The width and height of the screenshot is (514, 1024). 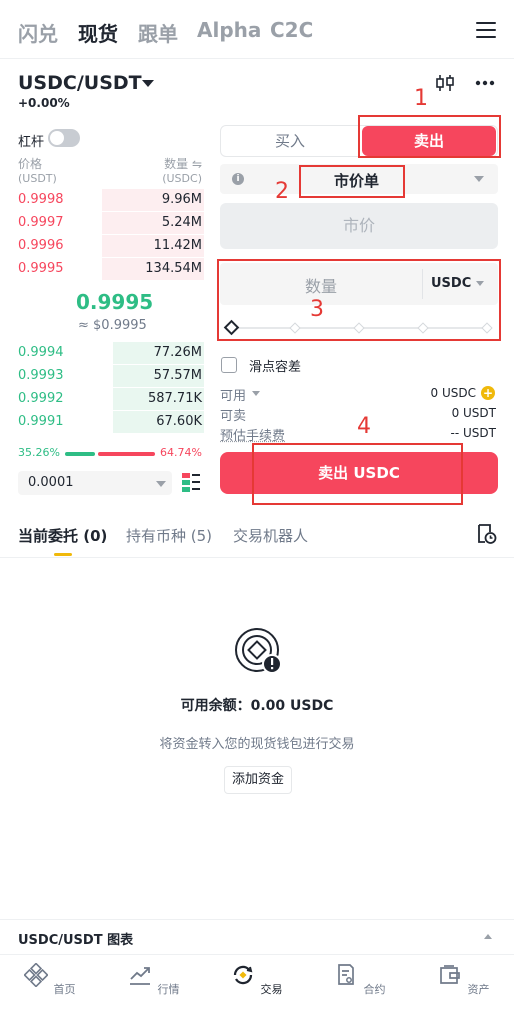 What do you see at coordinates (41, 421) in the screenshot?
I see `bid-price: 0.9991` at bounding box center [41, 421].